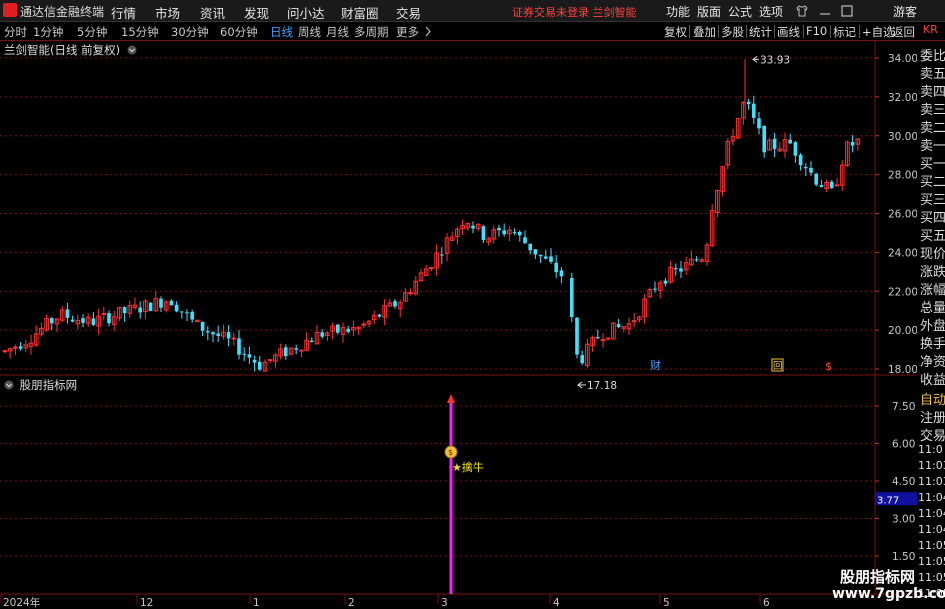  I want to click on price-tick-label: 18.00, so click(902, 370).